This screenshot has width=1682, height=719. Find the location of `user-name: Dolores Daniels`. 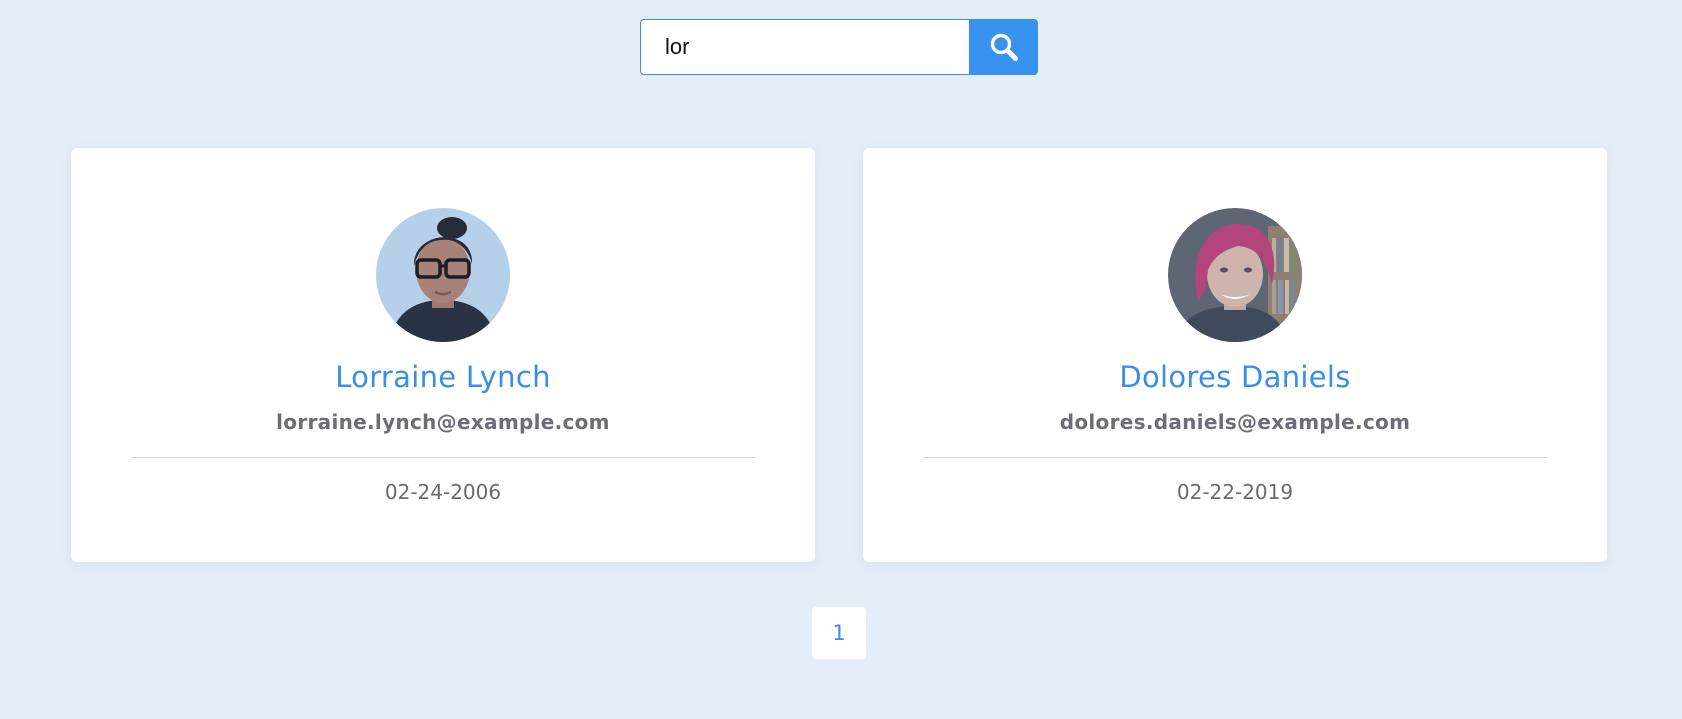

user-name: Dolores Daniels is located at coordinates (1235, 377).